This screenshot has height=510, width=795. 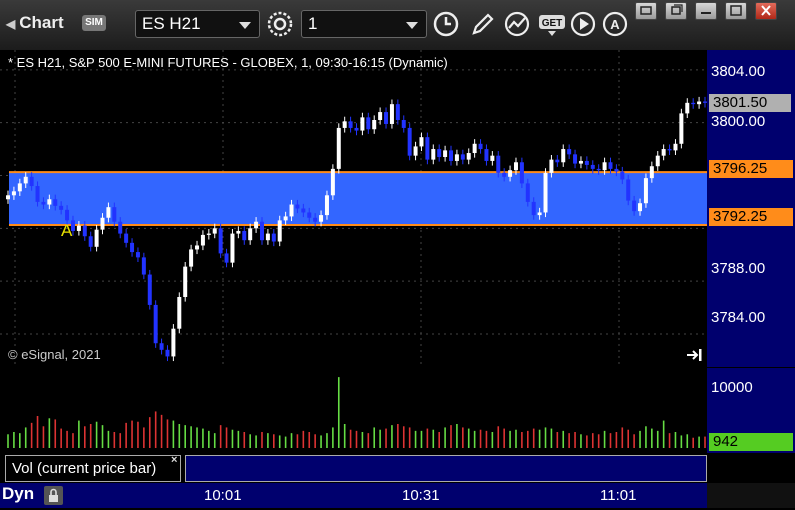 I want to click on study-icon, so click(x=517, y=24).